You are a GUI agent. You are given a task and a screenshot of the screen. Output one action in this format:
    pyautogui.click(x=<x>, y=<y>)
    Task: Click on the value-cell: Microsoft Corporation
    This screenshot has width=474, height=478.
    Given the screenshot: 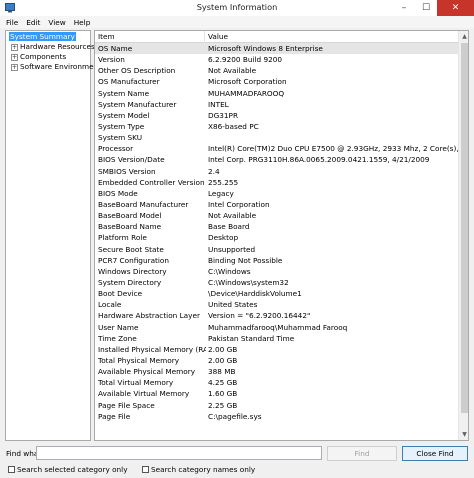 What is the action you would take?
    pyautogui.click(x=247, y=82)
    